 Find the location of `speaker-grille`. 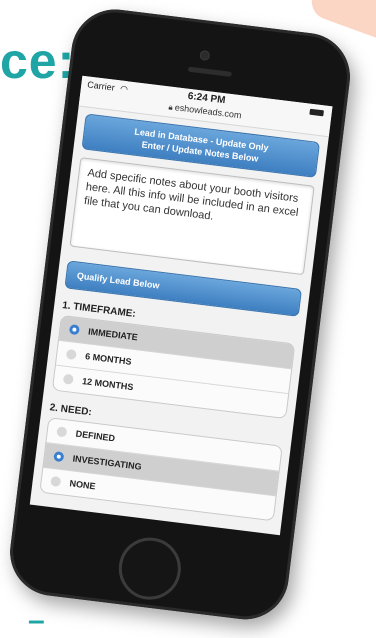

speaker-grille is located at coordinates (209, 71).